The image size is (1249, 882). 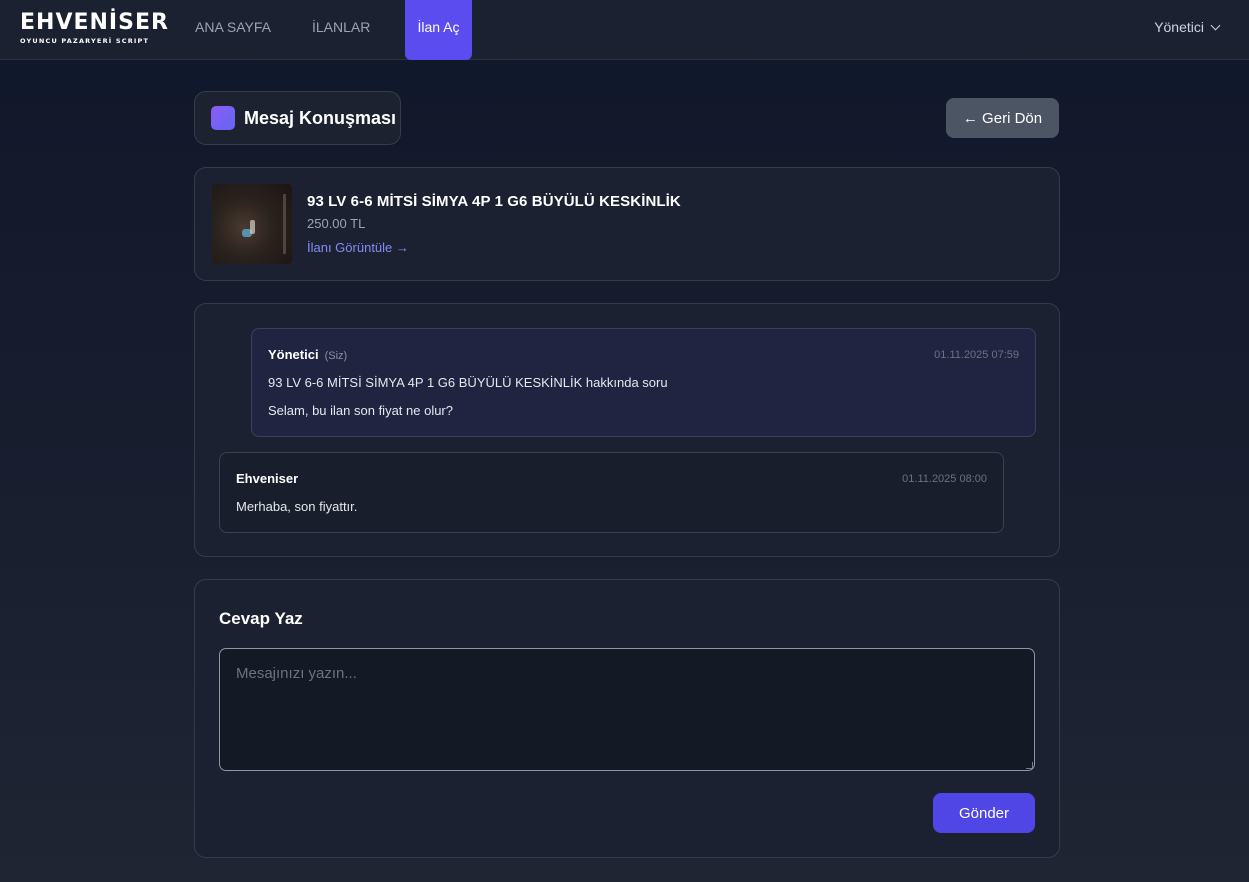 I want to click on message-author: Yönetici (Siz), so click(x=307, y=354).